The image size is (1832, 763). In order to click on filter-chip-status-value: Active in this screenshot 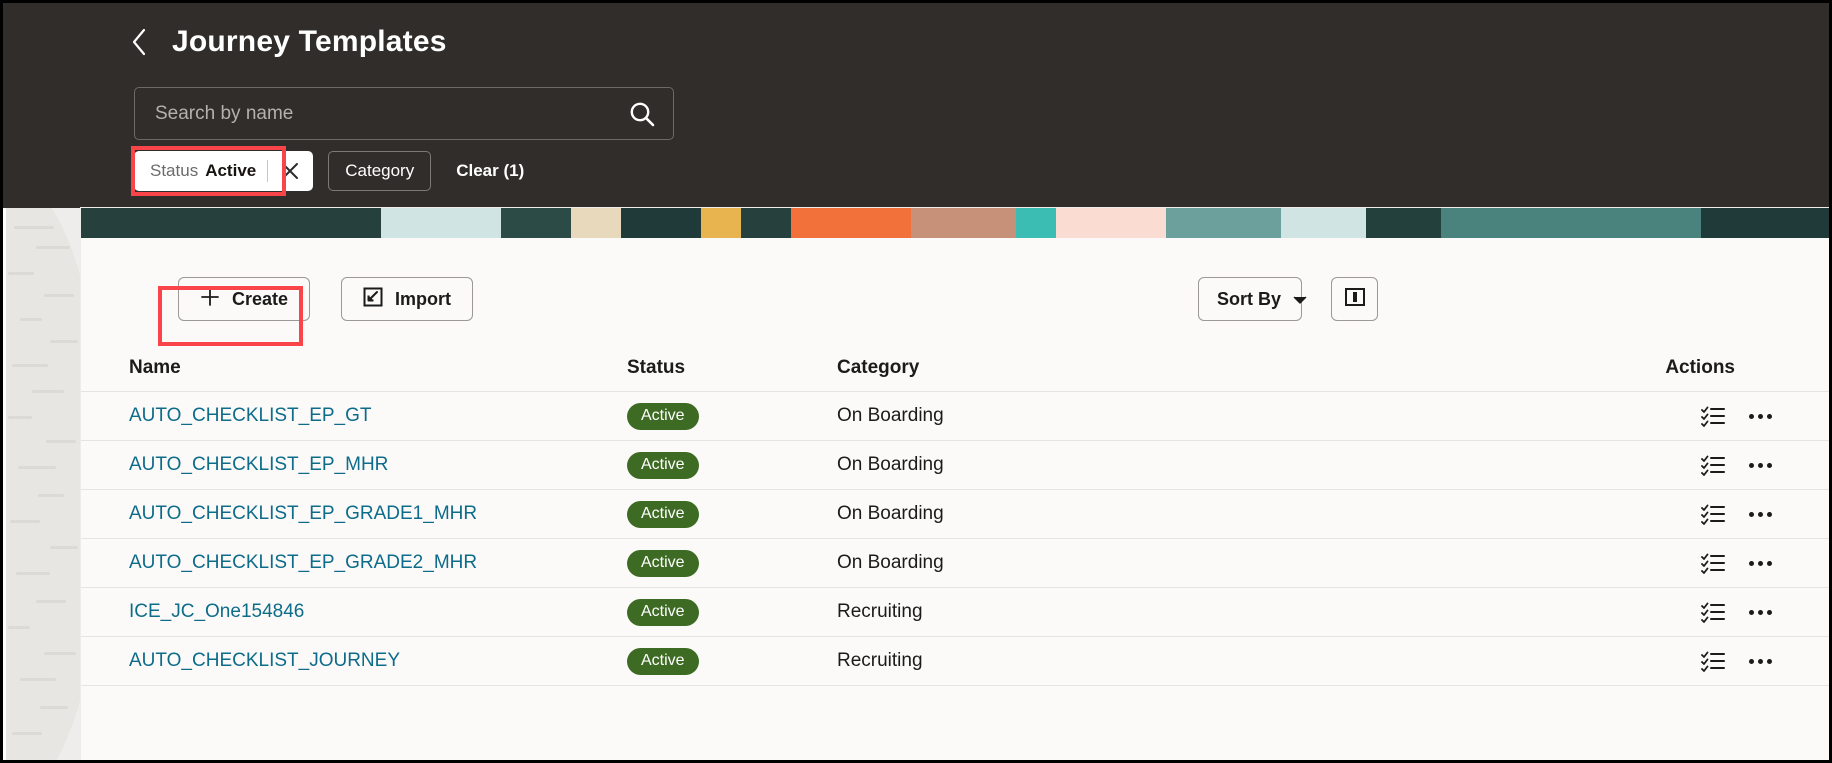, I will do `click(231, 170)`.